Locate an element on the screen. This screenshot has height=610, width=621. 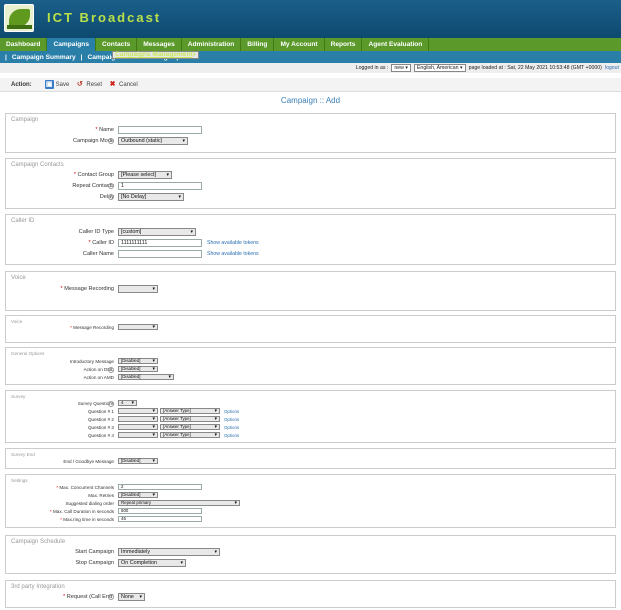
nav-reports: Reports is located at coordinates (344, 44).